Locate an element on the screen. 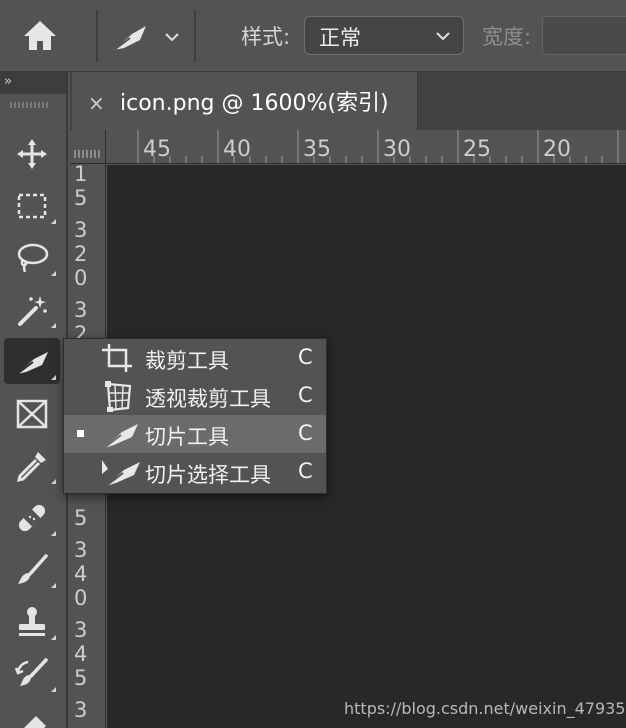 The image size is (626, 728). menu-item-perspective-crop-tool: 透视裁剪工具 C is located at coordinates (195, 396).